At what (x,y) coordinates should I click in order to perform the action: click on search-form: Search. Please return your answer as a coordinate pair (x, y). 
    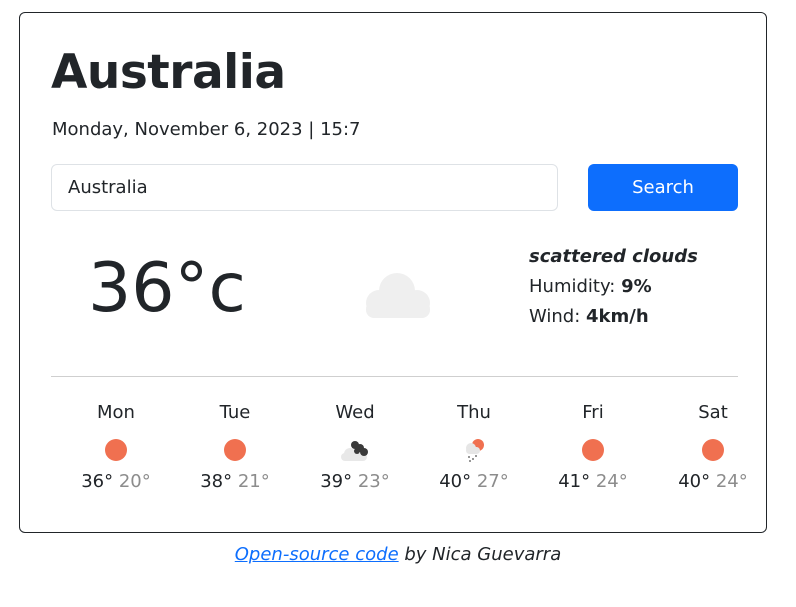
    Looking at the image, I should click on (394, 188).